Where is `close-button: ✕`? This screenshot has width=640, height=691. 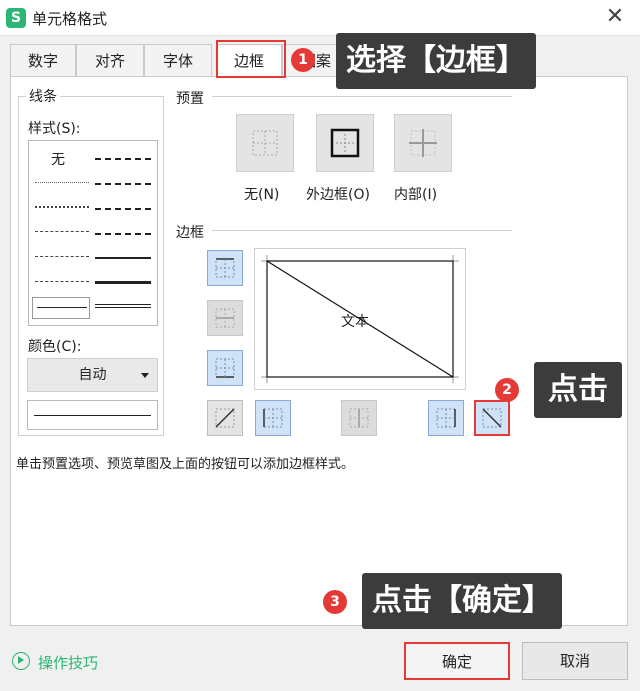
close-button: ✕ is located at coordinates (615, 17).